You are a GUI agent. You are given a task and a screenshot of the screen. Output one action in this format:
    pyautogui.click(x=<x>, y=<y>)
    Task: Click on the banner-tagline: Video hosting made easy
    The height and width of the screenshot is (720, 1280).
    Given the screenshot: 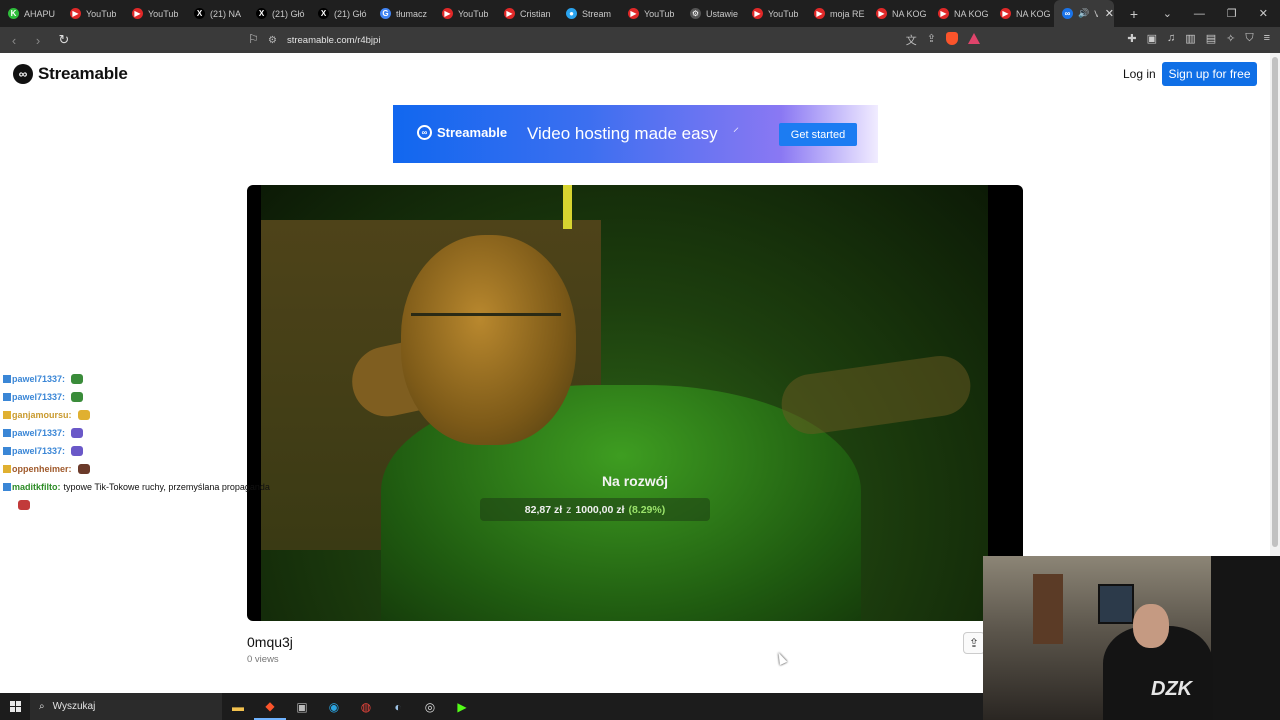 What is the action you would take?
    pyautogui.click(x=622, y=133)
    